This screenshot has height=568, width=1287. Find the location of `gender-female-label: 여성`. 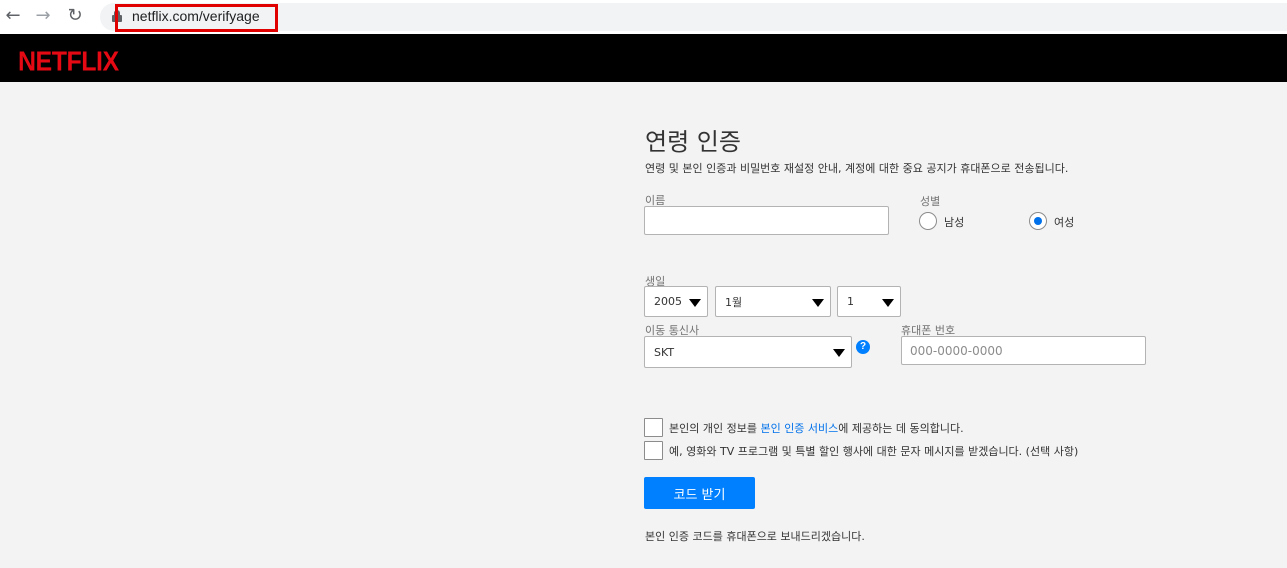

gender-female-label: 여성 is located at coordinates (1064, 222).